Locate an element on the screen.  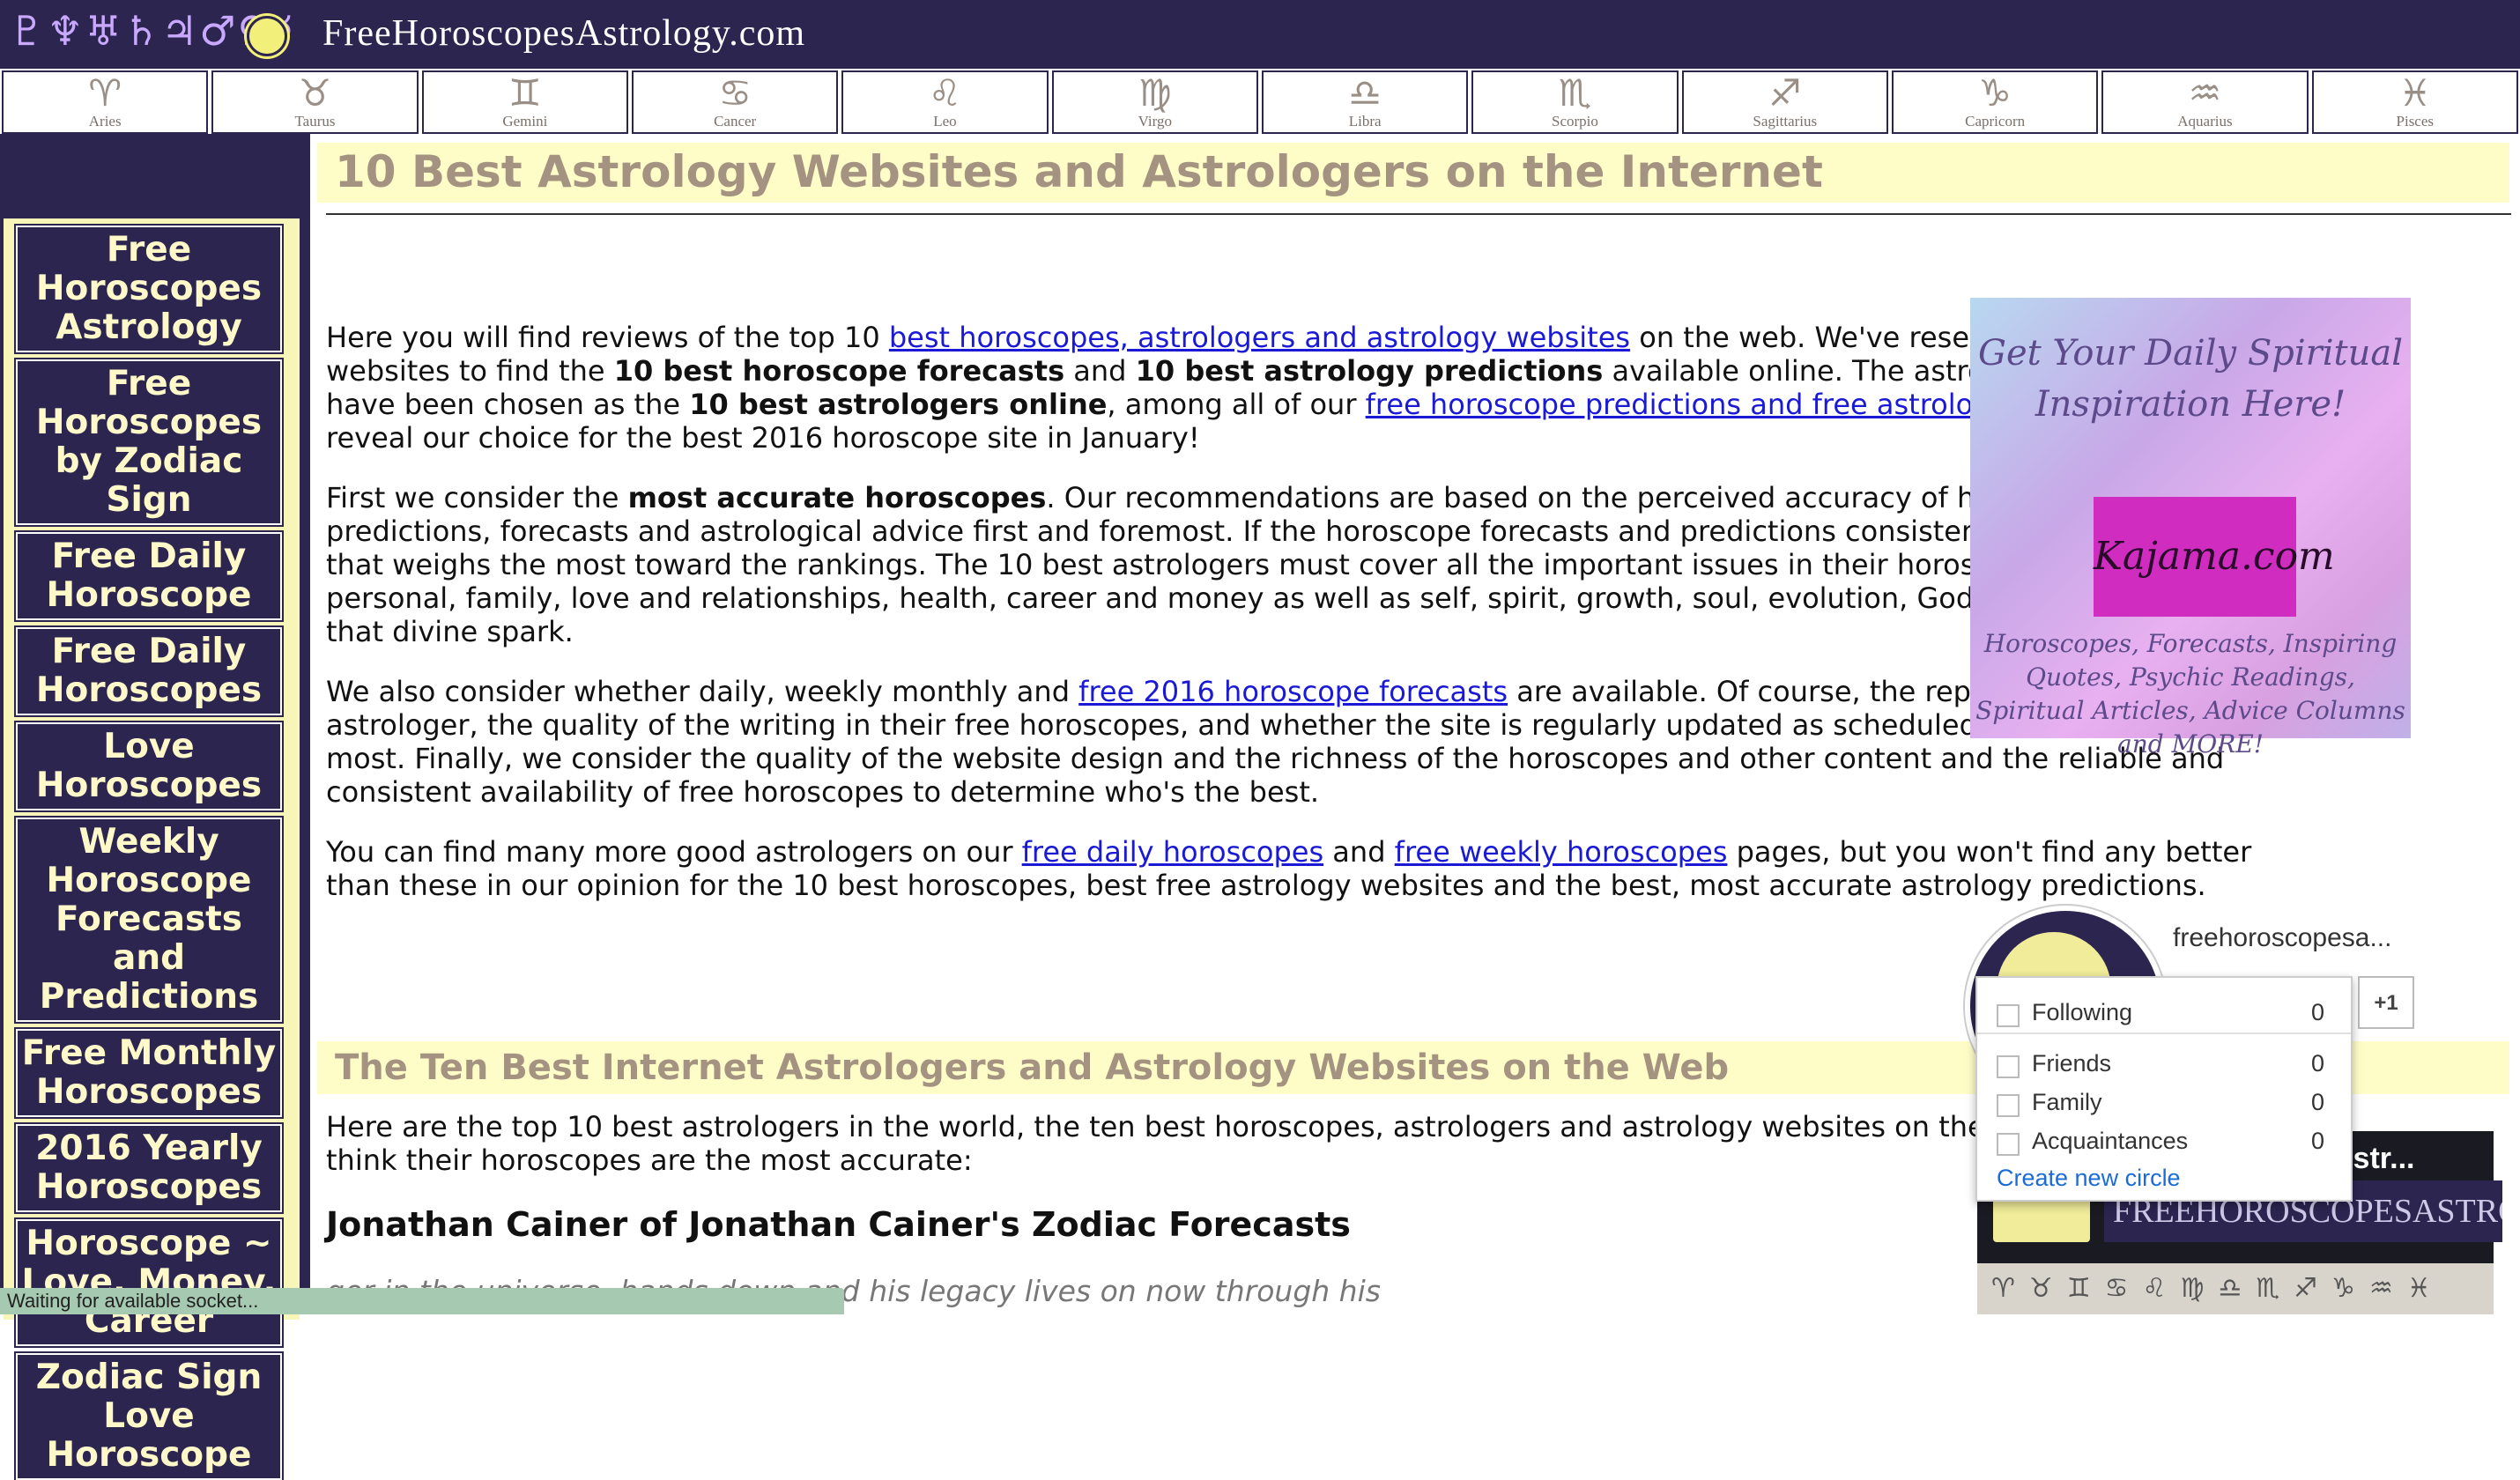
free-weekly-horoscopes-link: free weekly horoscopes is located at coordinates (1561, 852).